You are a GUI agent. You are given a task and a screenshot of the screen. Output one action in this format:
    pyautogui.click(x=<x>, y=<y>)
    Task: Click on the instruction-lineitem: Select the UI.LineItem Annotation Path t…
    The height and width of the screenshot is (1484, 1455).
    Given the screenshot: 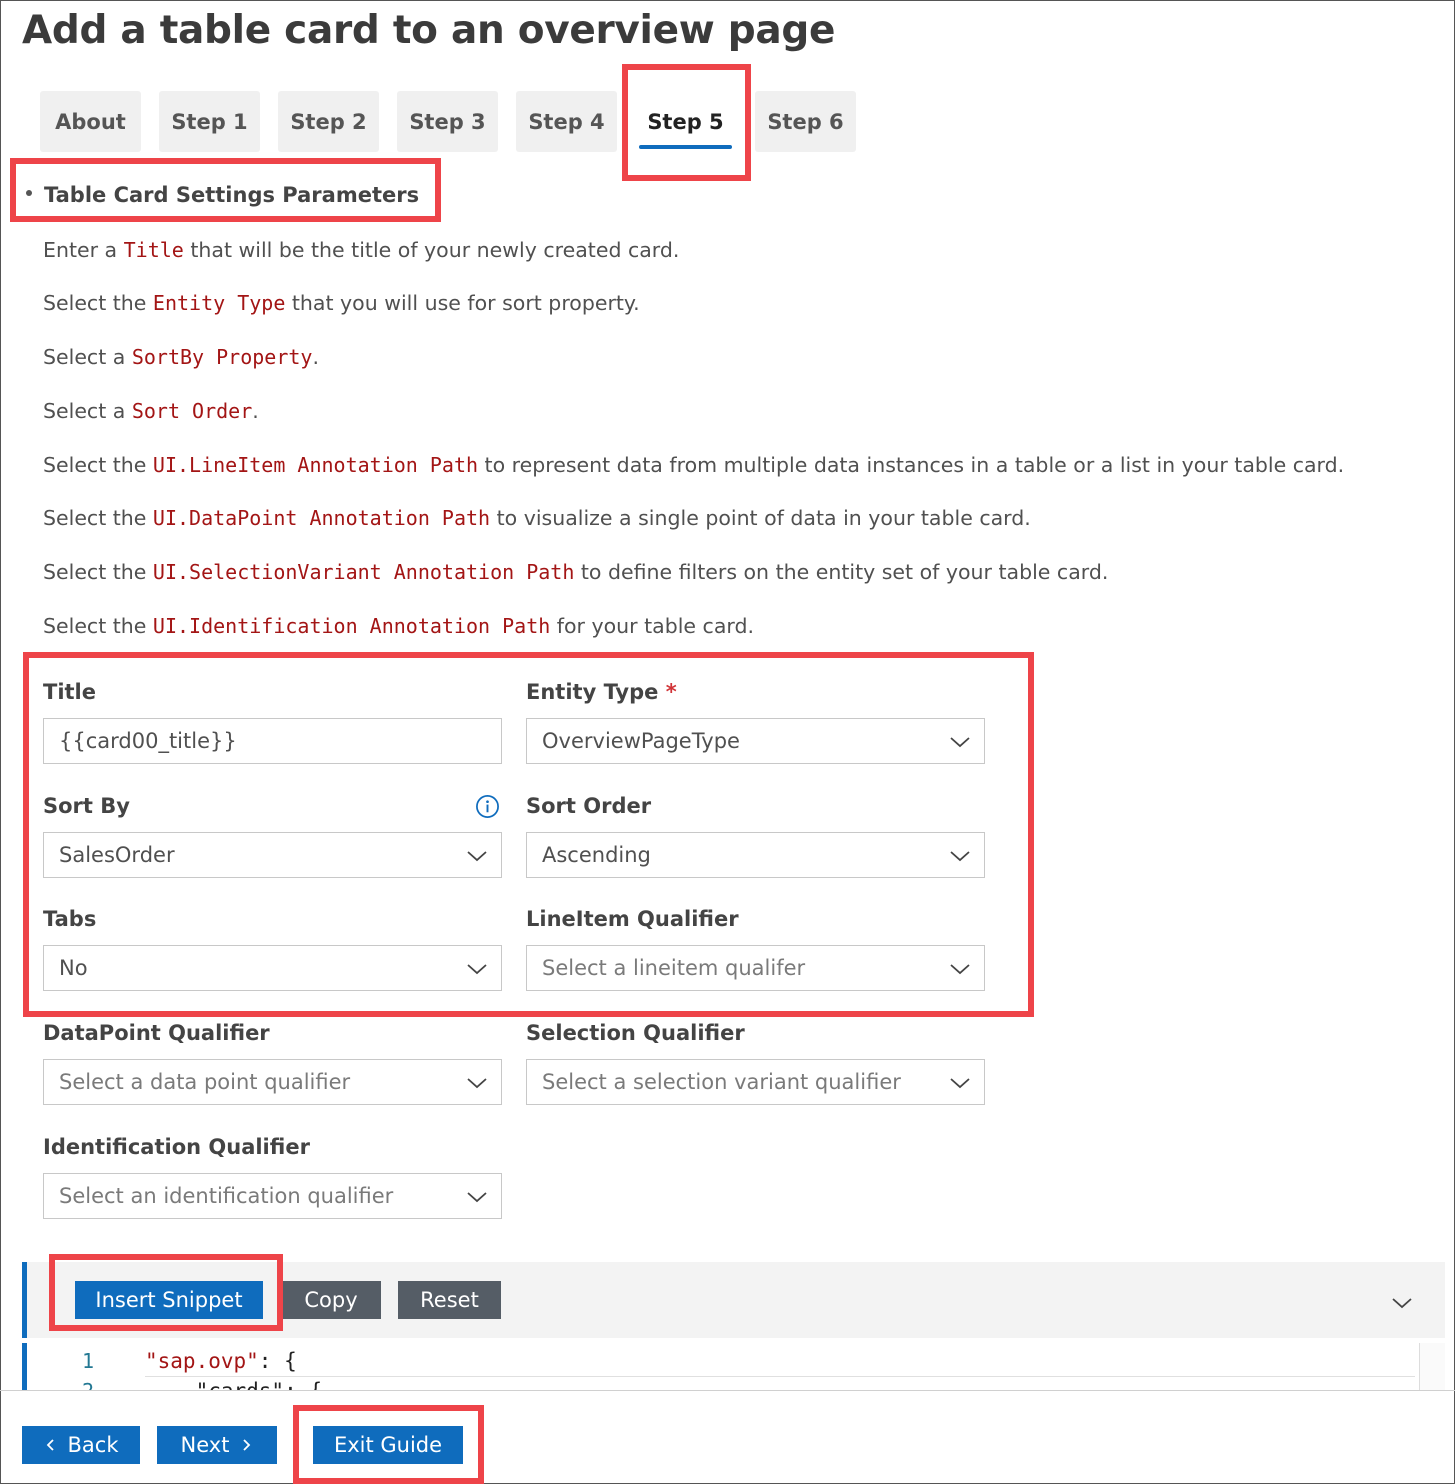 What is the action you would take?
    pyautogui.click(x=694, y=465)
    